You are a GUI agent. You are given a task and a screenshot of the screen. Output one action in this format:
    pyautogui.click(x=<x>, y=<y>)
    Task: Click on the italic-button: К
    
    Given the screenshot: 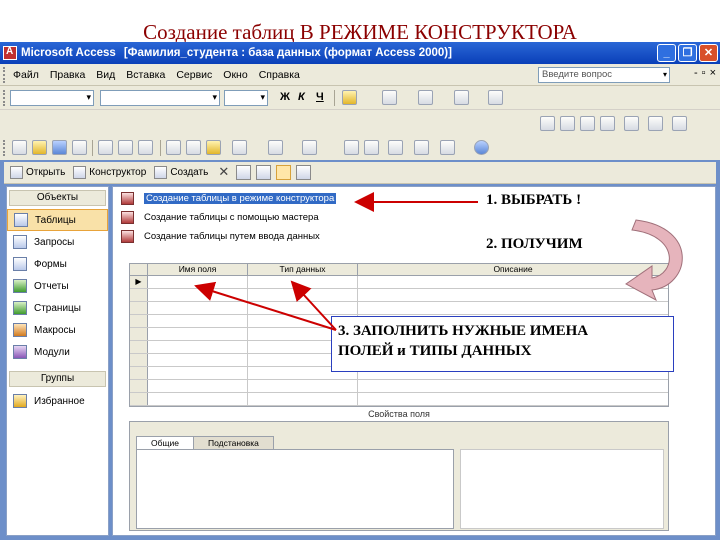 What is the action you would take?
    pyautogui.click(x=301, y=97)
    